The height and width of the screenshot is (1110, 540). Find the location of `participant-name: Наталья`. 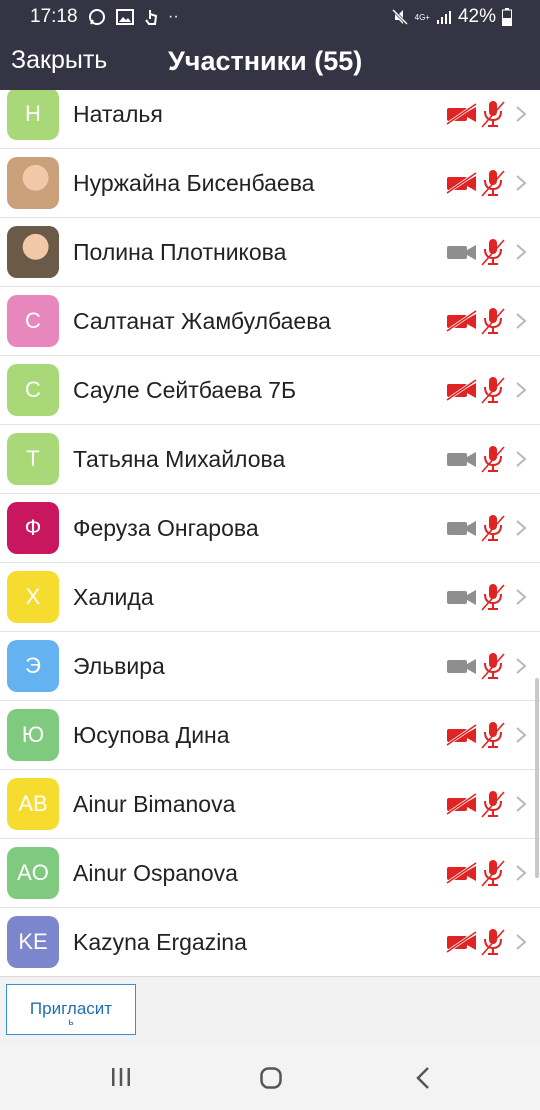

participant-name: Наталья is located at coordinates (118, 114).